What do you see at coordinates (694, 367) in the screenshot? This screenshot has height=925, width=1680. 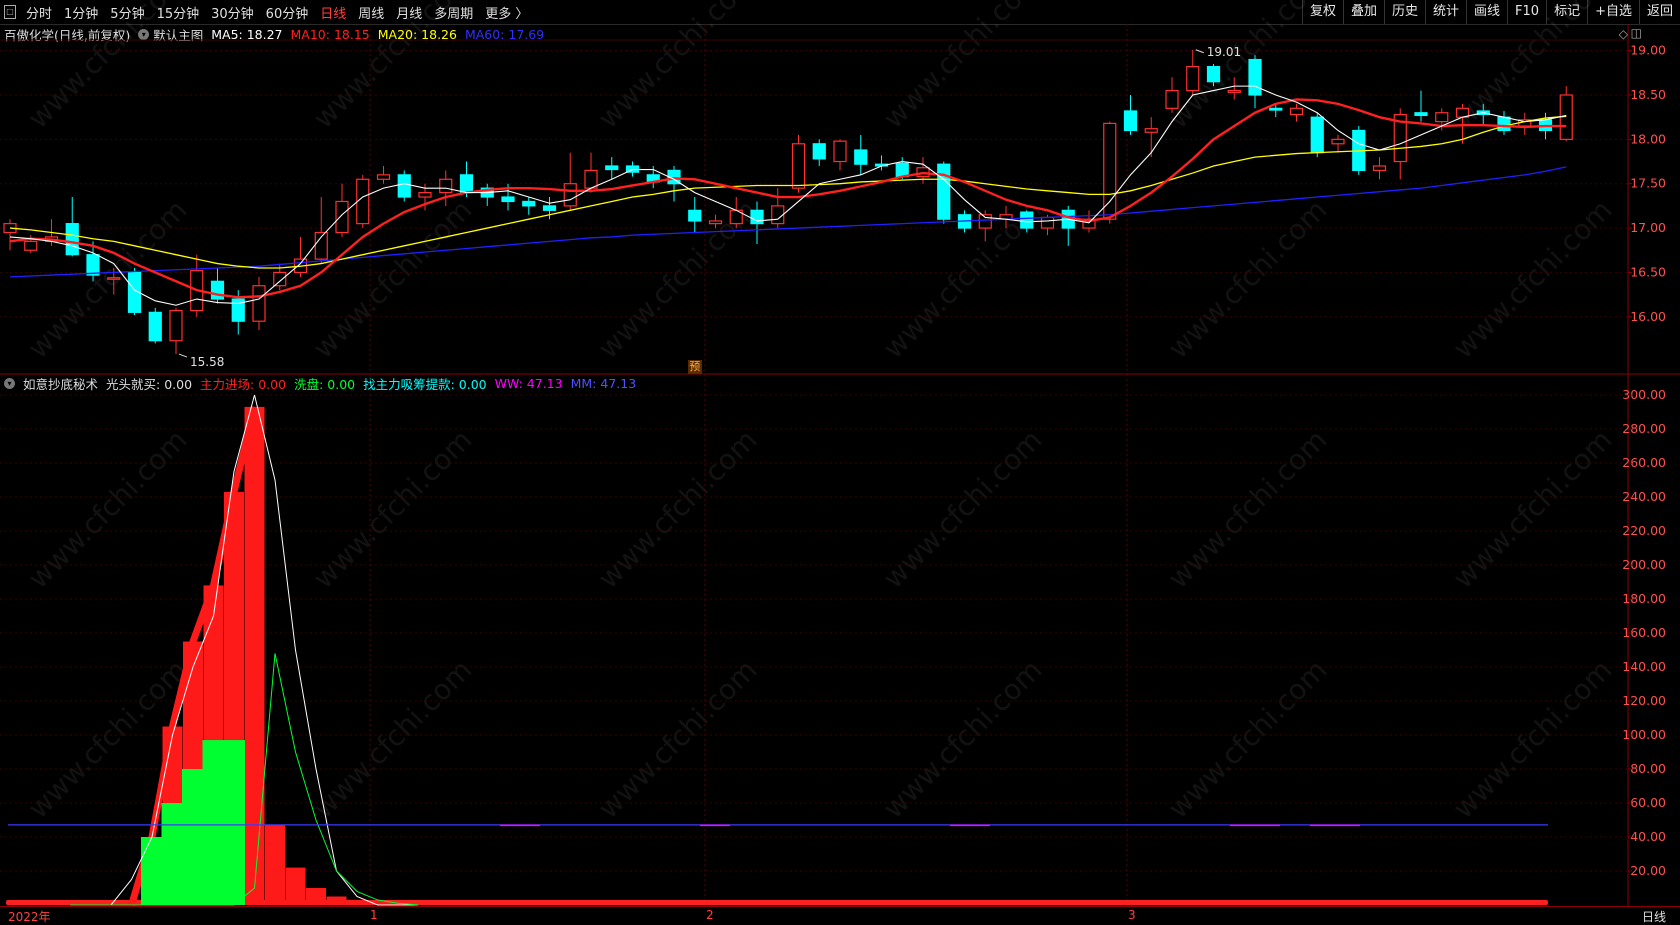 I see `forecast-badge: 预` at bounding box center [694, 367].